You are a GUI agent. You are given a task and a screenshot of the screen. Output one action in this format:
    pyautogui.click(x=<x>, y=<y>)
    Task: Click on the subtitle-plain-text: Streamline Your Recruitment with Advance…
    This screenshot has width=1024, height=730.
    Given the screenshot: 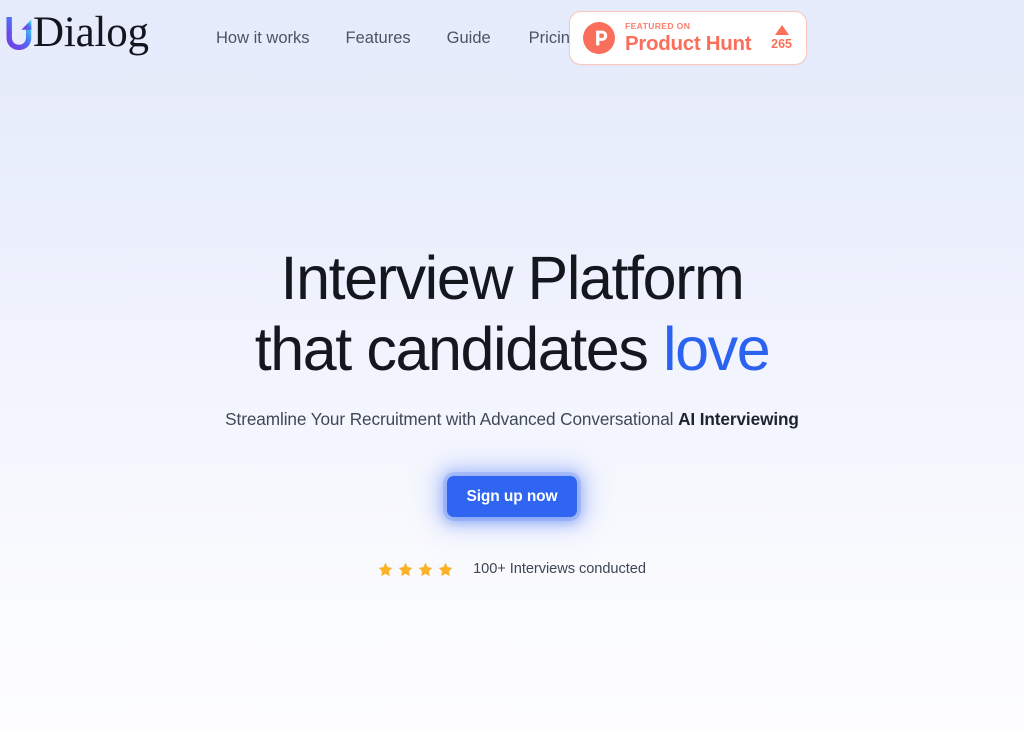 What is the action you would take?
    pyautogui.click(x=452, y=419)
    